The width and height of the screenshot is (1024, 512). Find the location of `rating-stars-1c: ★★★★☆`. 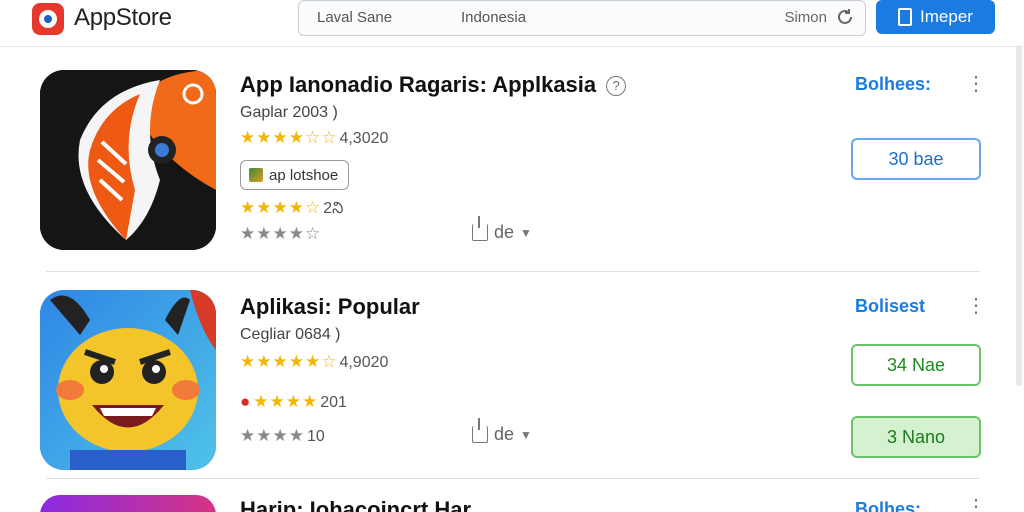

rating-stars-1c: ★★★★☆ is located at coordinates (281, 233).